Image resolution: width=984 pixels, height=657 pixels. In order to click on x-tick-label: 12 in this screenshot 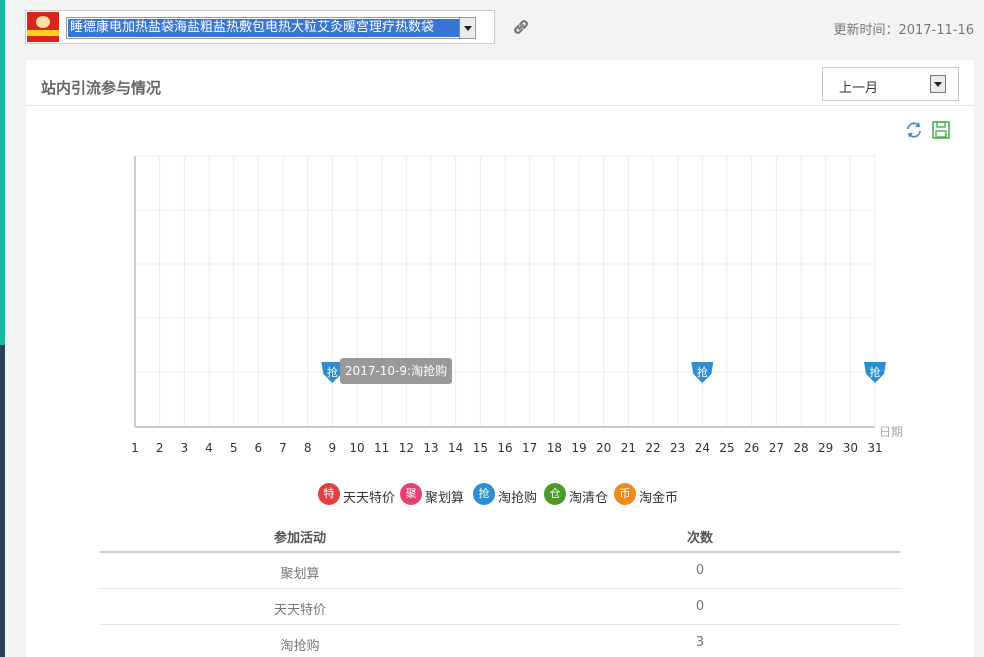, I will do `click(406, 448)`.